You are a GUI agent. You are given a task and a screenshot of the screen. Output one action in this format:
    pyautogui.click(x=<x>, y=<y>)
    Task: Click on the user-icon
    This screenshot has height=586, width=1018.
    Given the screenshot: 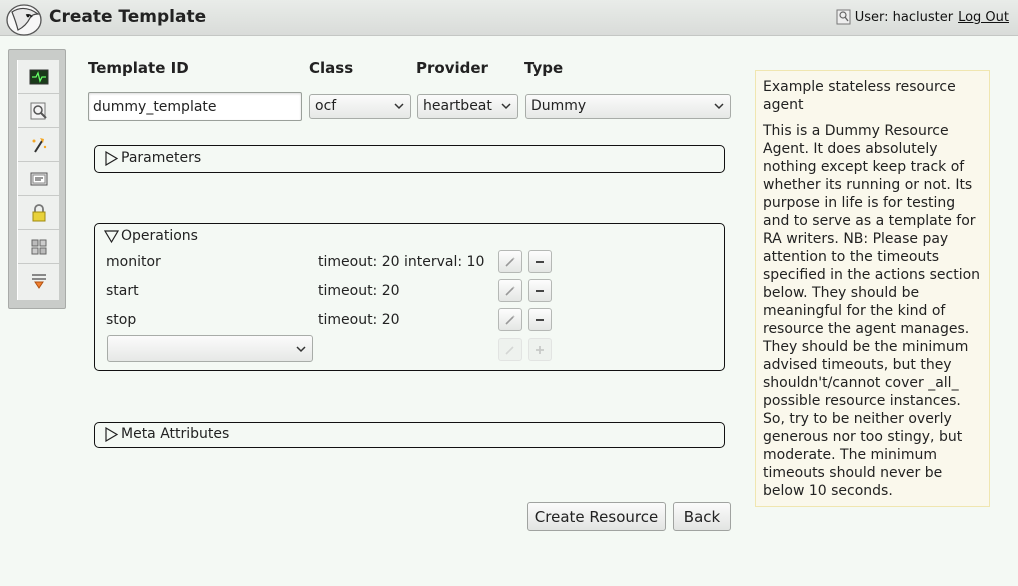 What is the action you would take?
    pyautogui.click(x=843, y=17)
    